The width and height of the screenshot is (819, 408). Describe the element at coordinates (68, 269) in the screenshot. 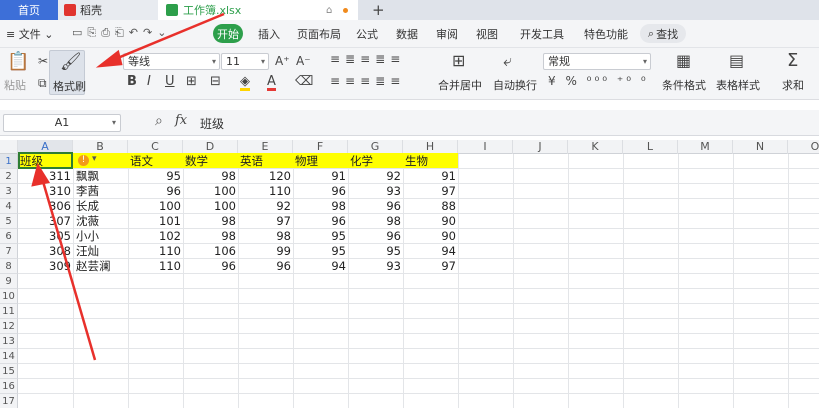

I see `arrow-to-a1-cell` at that location.